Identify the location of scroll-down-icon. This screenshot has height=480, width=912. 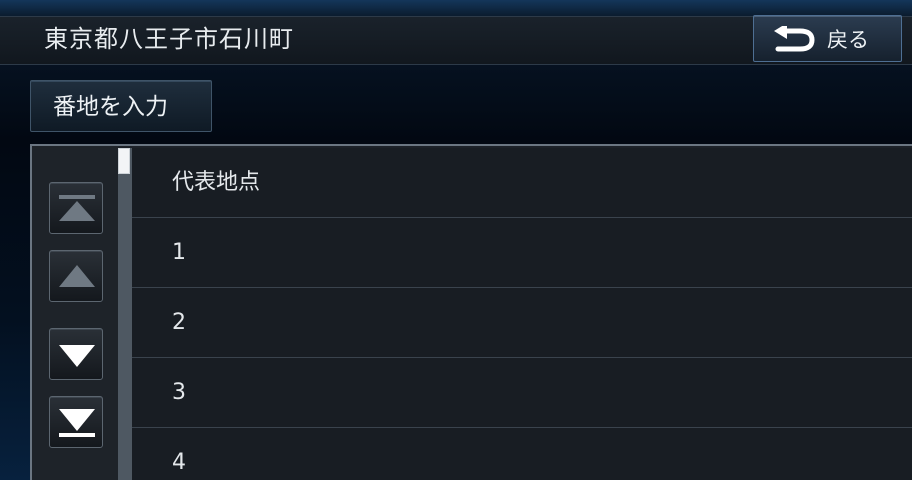
(77, 356).